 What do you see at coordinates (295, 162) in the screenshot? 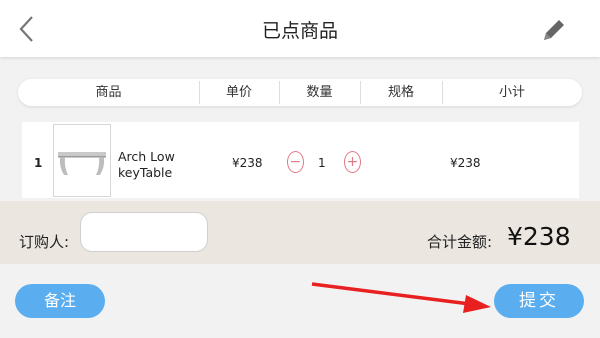
I see `decrease-quantity-button: −` at bounding box center [295, 162].